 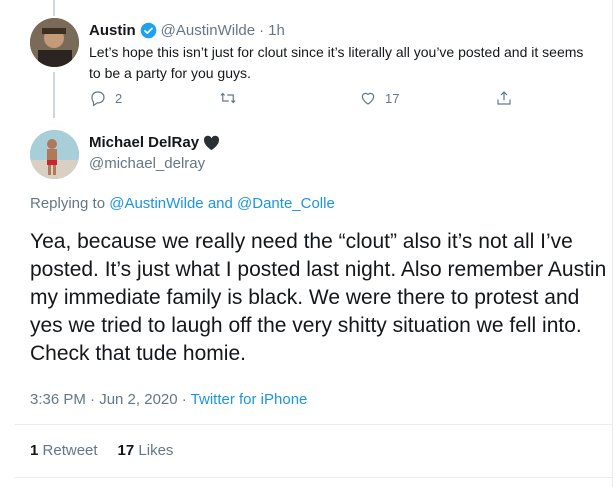 I want to click on like-stat: 17 Likes, so click(x=146, y=450).